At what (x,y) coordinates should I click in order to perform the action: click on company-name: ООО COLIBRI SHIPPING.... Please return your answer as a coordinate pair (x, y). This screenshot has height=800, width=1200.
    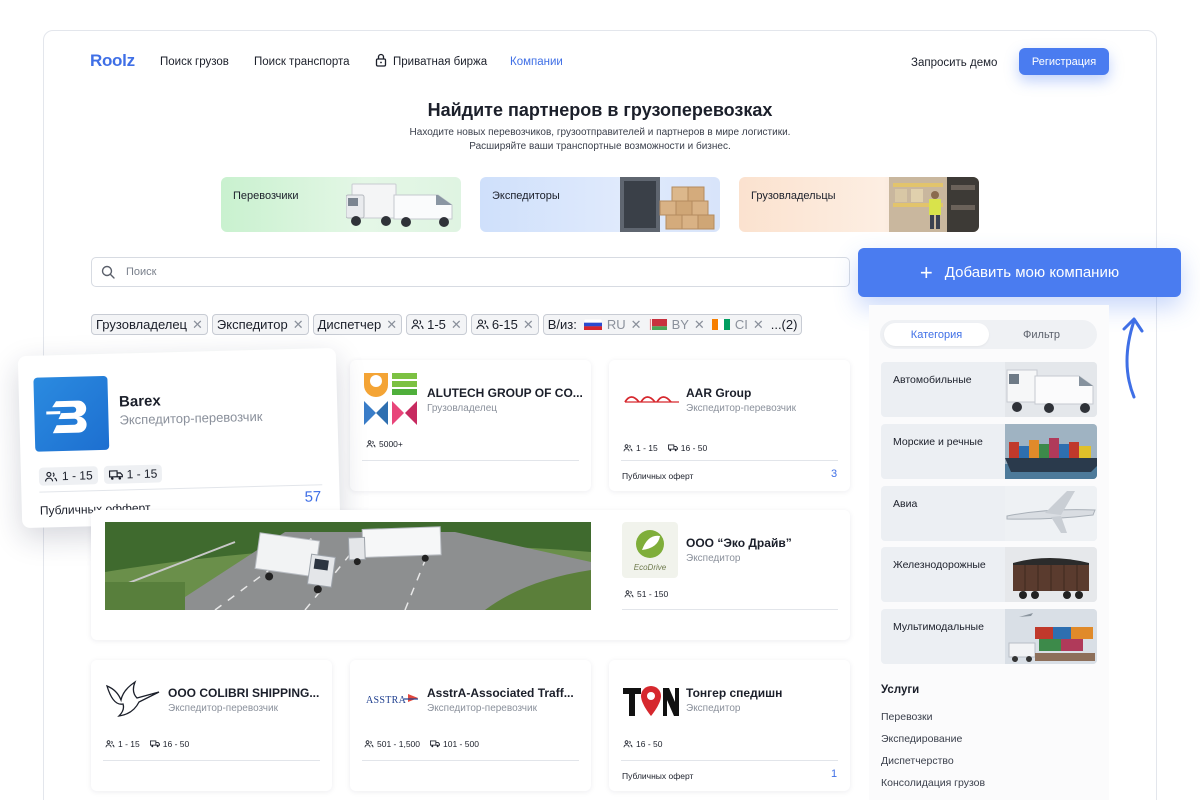
    Looking at the image, I should click on (243, 693).